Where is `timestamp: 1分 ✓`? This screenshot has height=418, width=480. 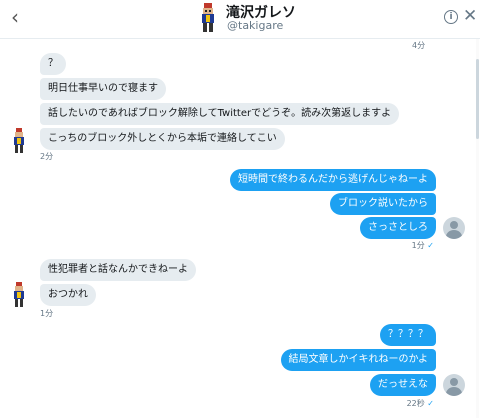 timestamp: 1分 ✓ is located at coordinates (423, 245).